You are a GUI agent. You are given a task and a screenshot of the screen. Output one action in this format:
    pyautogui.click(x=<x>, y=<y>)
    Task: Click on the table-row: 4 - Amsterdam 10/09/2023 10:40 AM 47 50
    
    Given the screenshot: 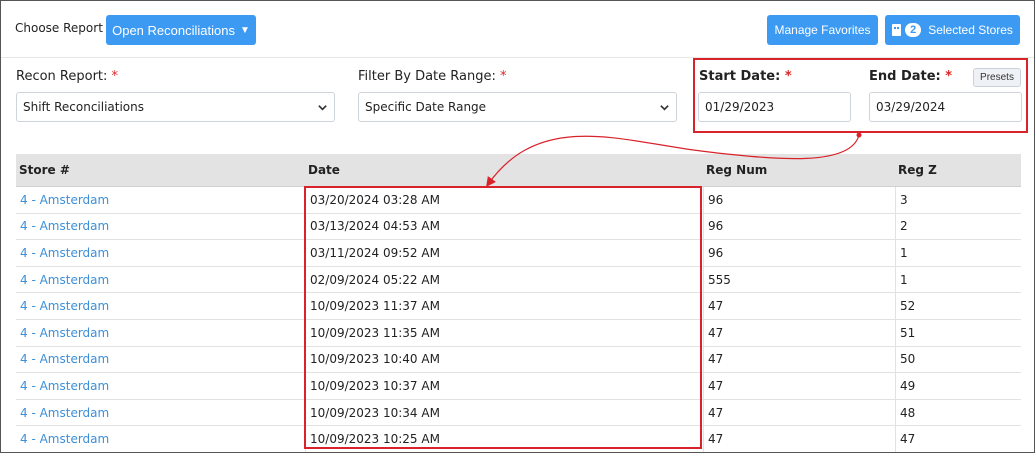 What is the action you would take?
    pyautogui.click(x=518, y=360)
    